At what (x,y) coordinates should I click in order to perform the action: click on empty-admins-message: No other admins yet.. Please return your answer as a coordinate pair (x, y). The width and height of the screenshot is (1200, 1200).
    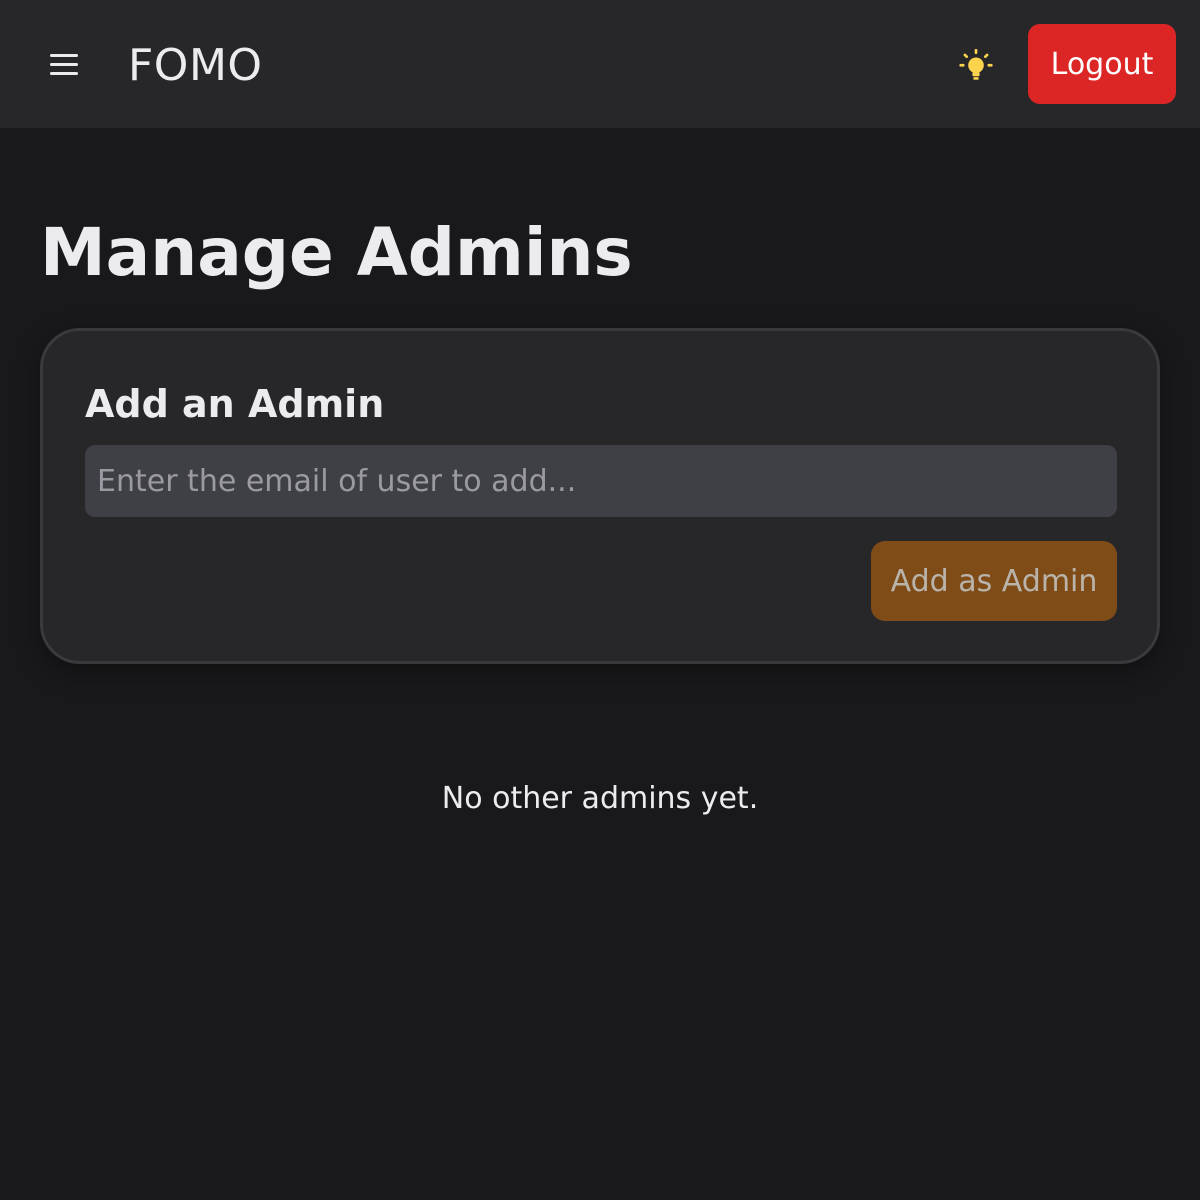
    Looking at the image, I should click on (600, 798).